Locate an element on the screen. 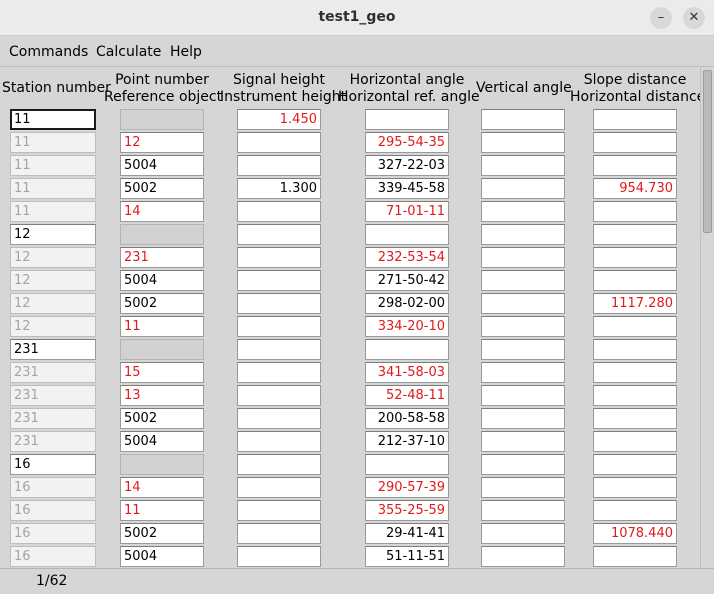 The width and height of the screenshot is (714, 594). hz-angle-cell: 29-41-41 is located at coordinates (407, 533).